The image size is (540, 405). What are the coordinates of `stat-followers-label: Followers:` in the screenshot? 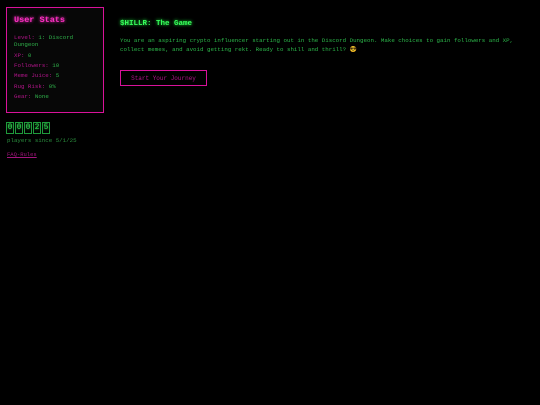 It's located at (31, 65).